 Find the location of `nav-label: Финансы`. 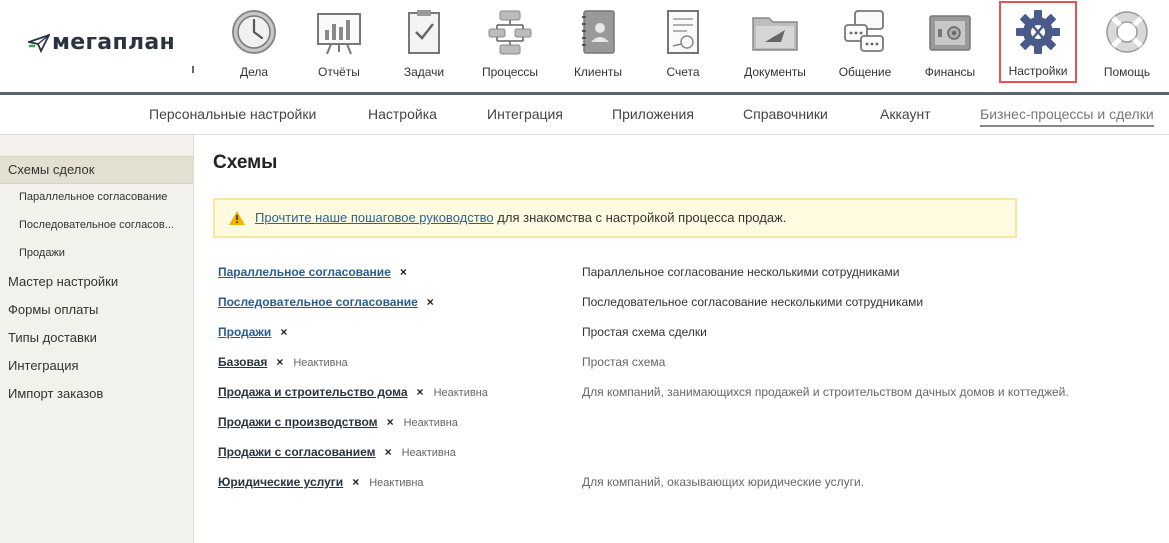

nav-label: Финансы is located at coordinates (950, 72).